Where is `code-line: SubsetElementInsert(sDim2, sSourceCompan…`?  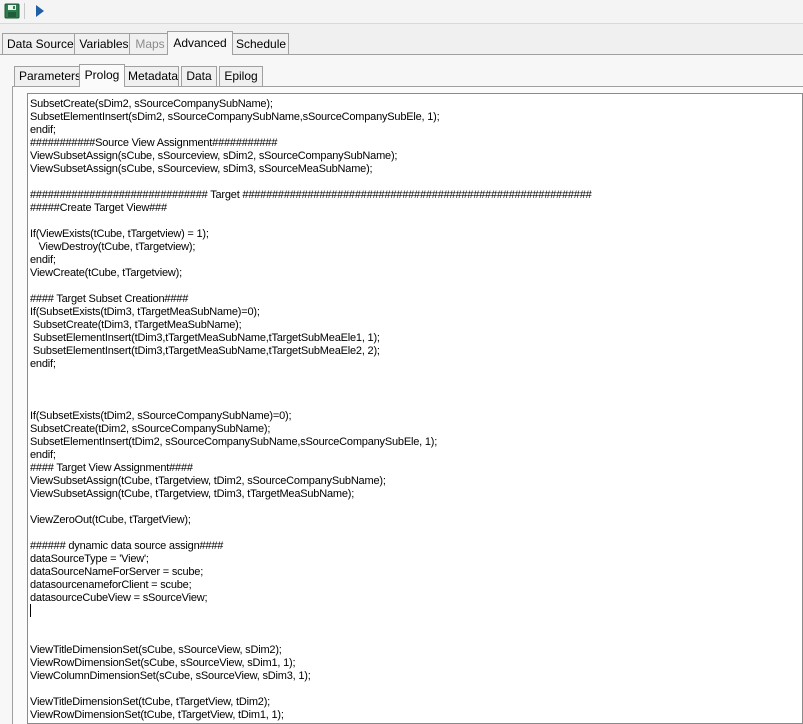
code-line: SubsetElementInsert(sDim2, sSourceCompan… is located at coordinates (235, 117).